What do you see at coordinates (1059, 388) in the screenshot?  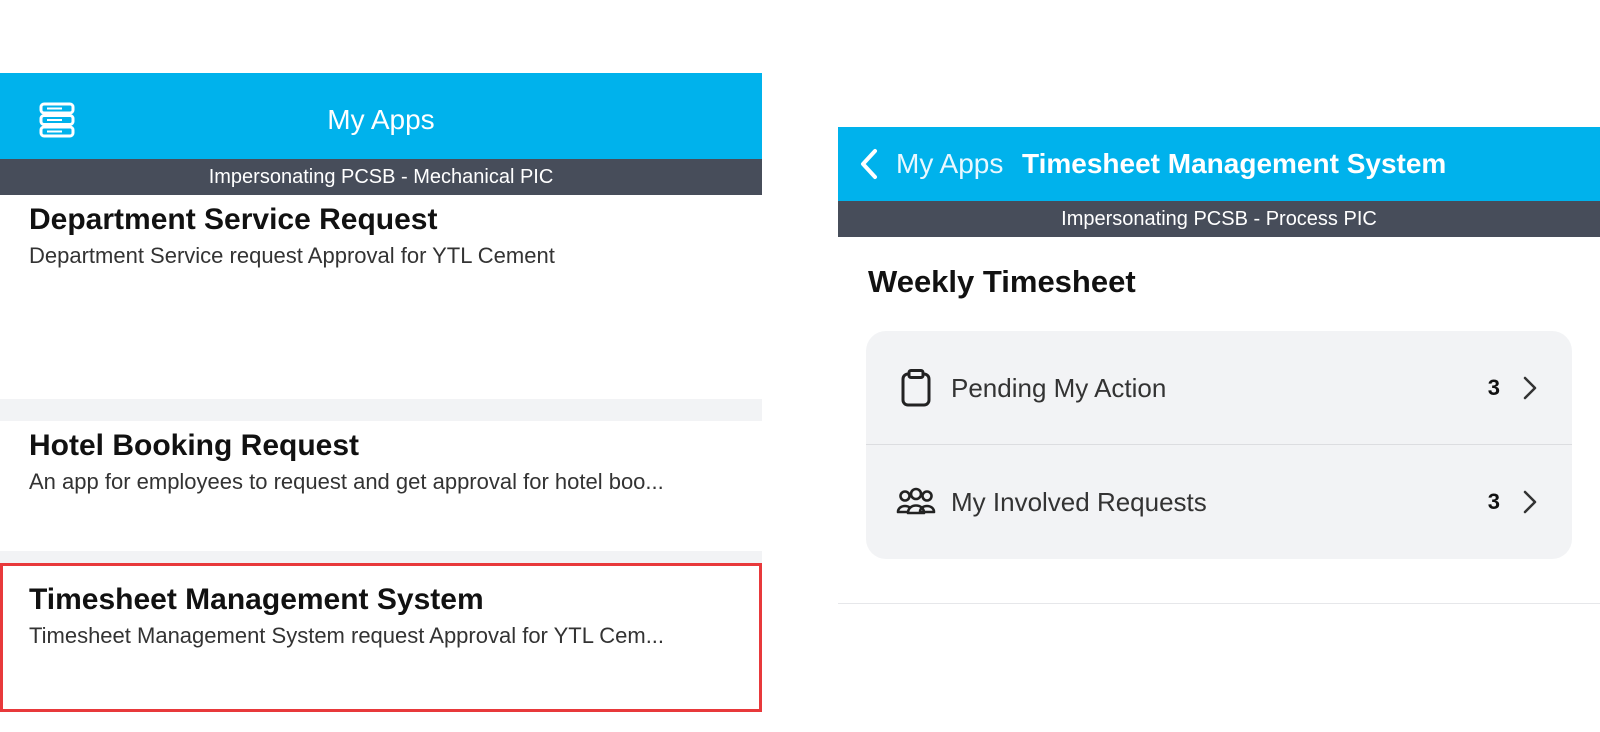 I see `menu-item-label: Pending My Action` at bounding box center [1059, 388].